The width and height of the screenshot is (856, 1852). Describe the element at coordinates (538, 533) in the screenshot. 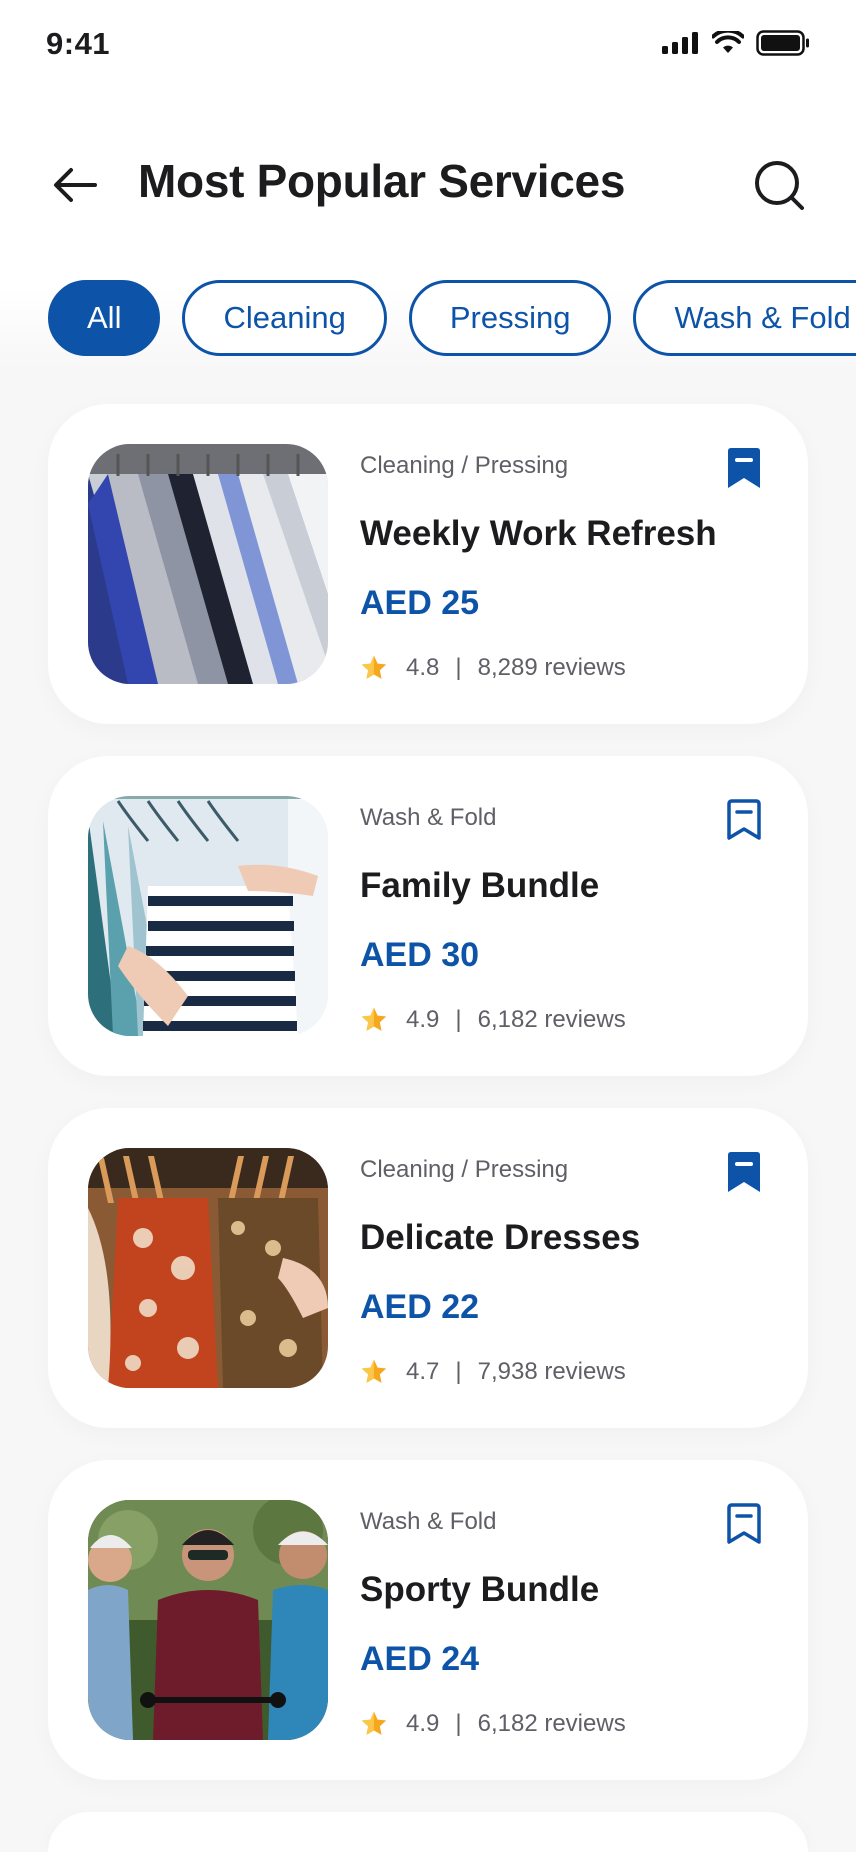

I see `service-title: Weekly Work Refresh` at that location.